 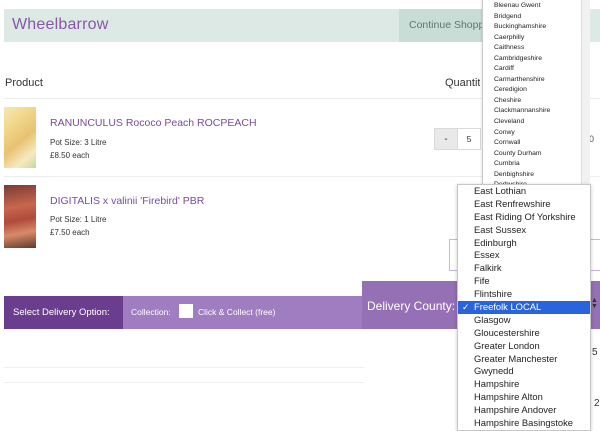 I want to click on click-collect-checkbox, so click(x=186, y=311).